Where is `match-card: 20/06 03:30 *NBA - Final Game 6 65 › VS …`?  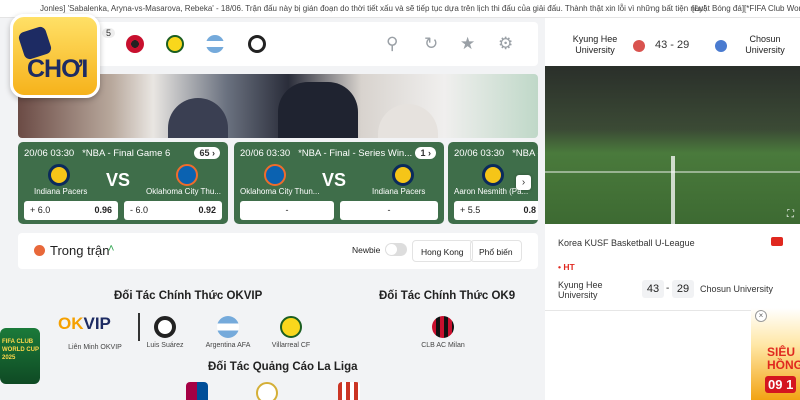 match-card: 20/06 03:30 *NBA - Final Game 6 65 › VS … is located at coordinates (123, 183).